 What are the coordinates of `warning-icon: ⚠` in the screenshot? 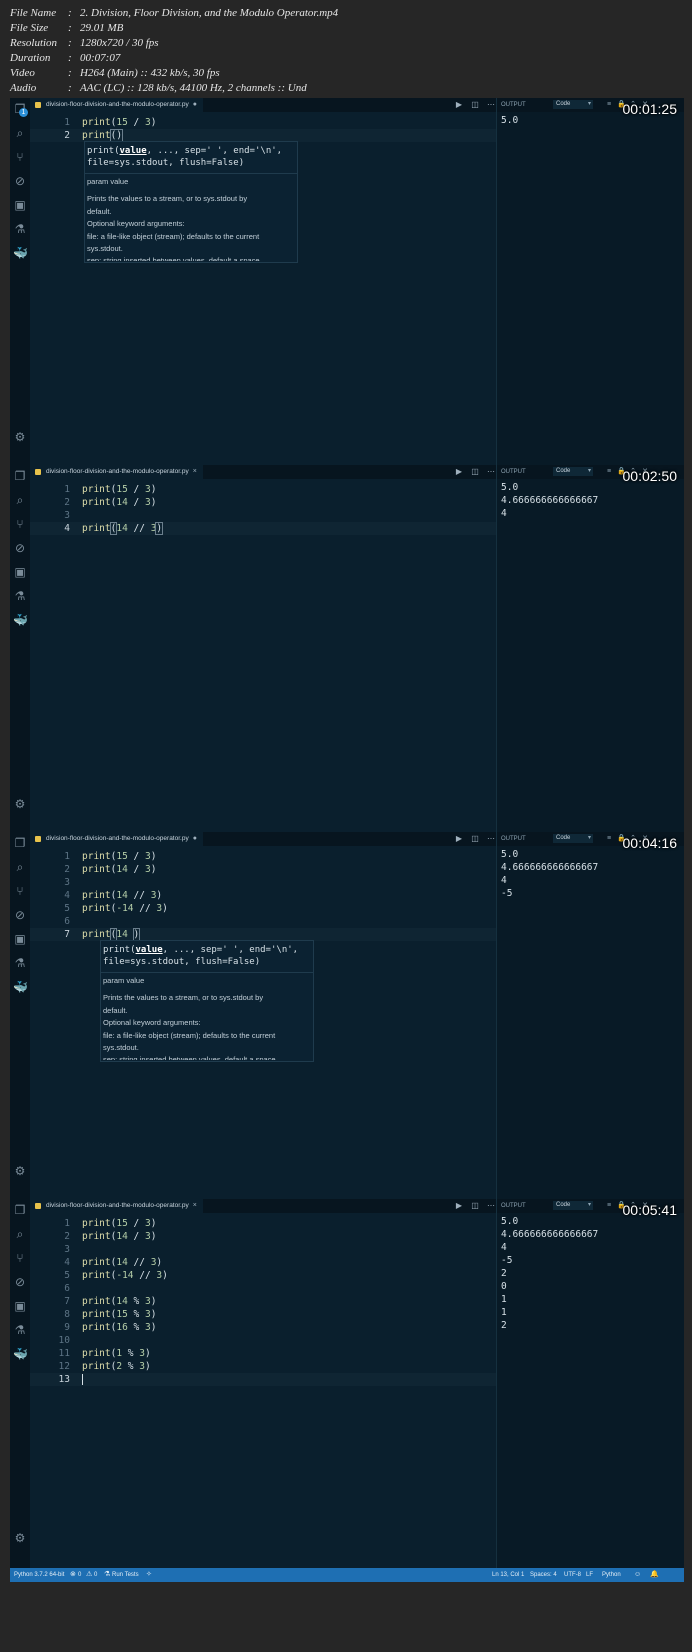 It's located at (89, 1575).